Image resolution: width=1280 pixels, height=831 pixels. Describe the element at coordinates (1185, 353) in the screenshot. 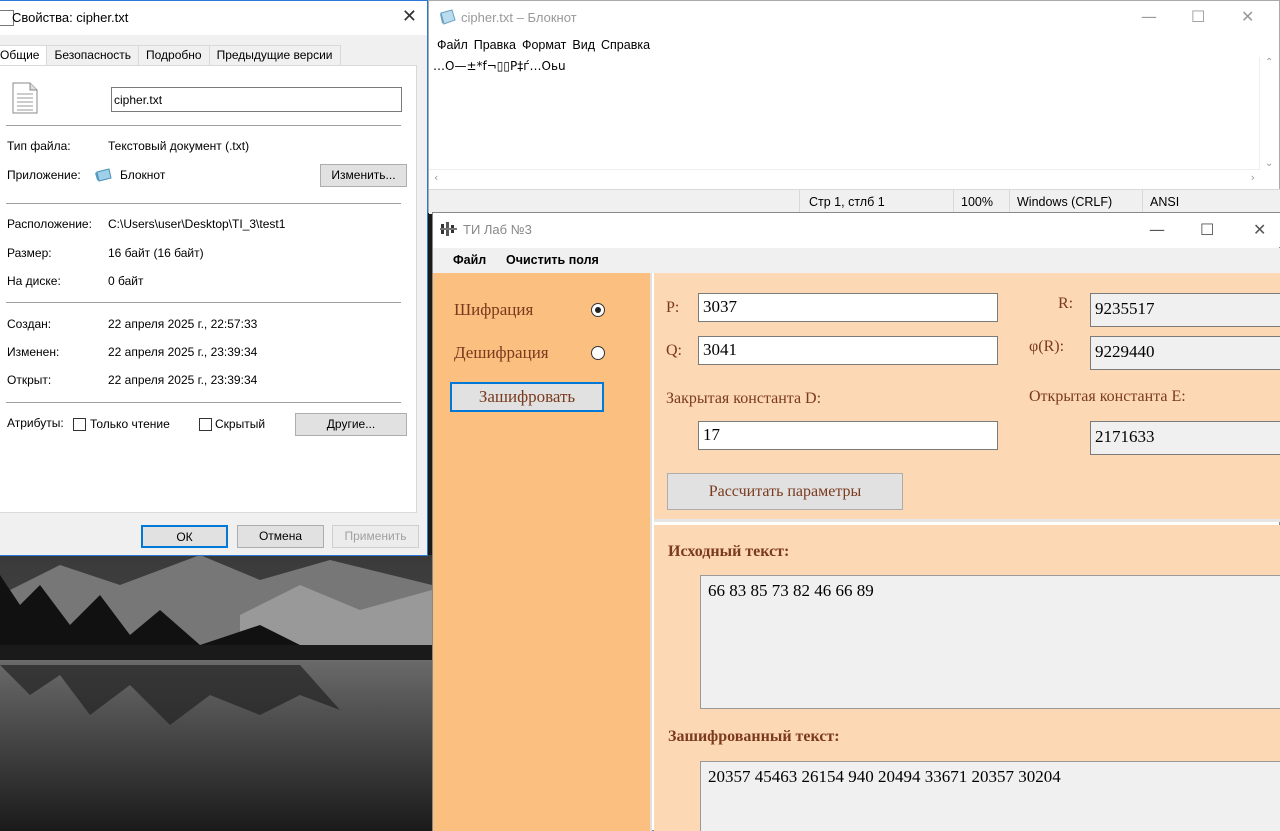

I see `phi-output: 9229440` at that location.